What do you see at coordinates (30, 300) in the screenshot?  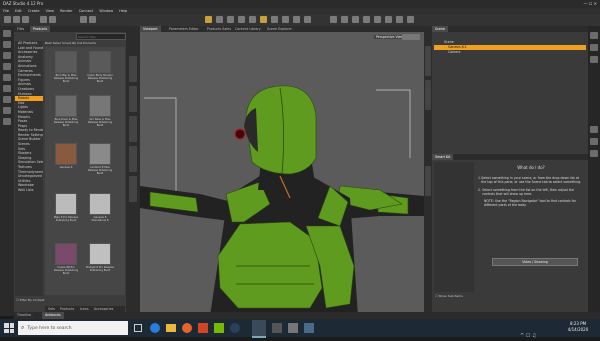 I see `filter-by-context: ☐ Filter By Context` at bounding box center [30, 300].